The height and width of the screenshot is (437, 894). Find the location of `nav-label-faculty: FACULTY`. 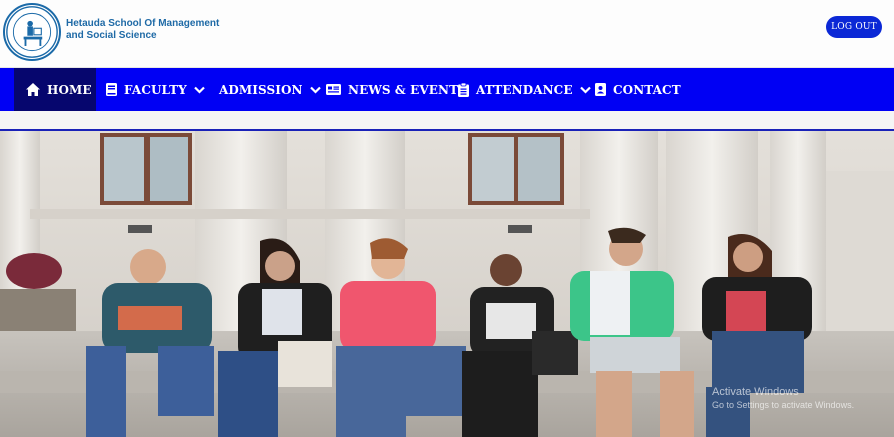

nav-label-faculty: FACULTY is located at coordinates (155, 89).